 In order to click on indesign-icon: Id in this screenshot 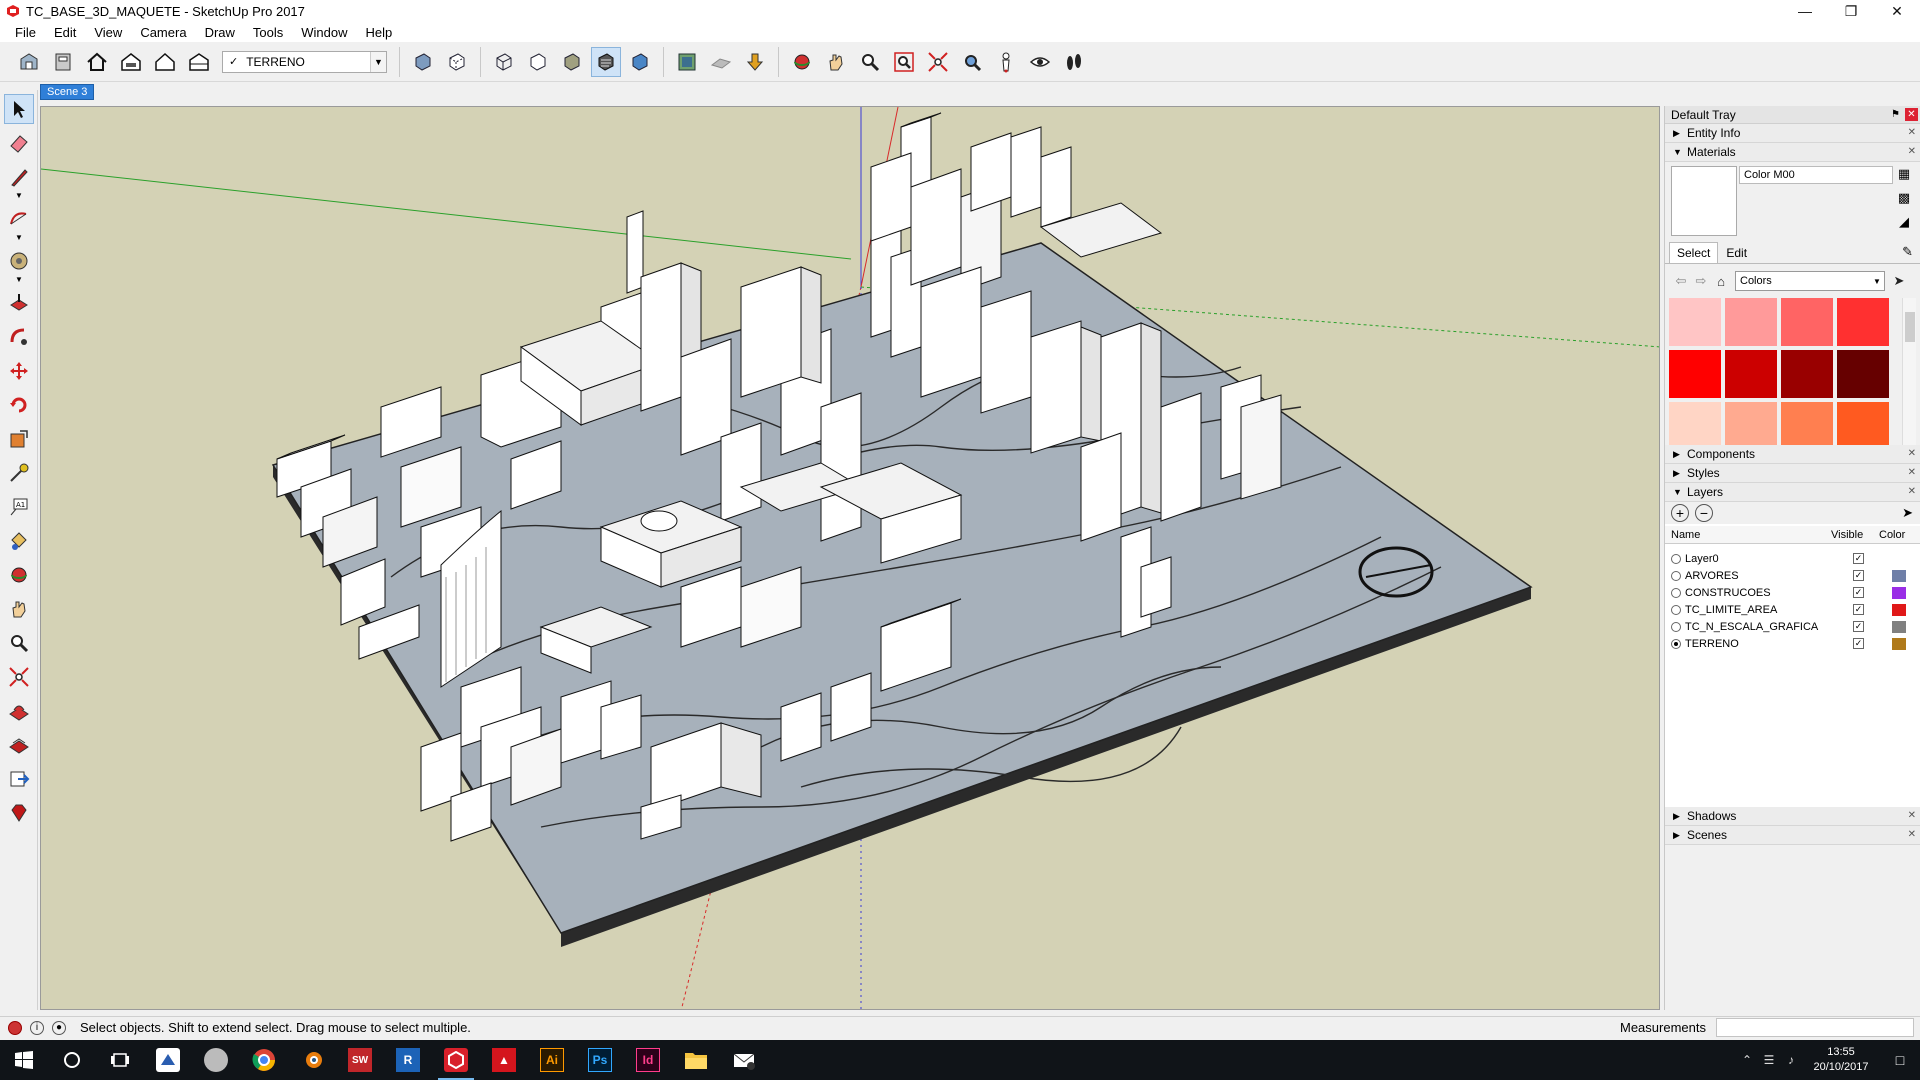, I will do `click(648, 1060)`.